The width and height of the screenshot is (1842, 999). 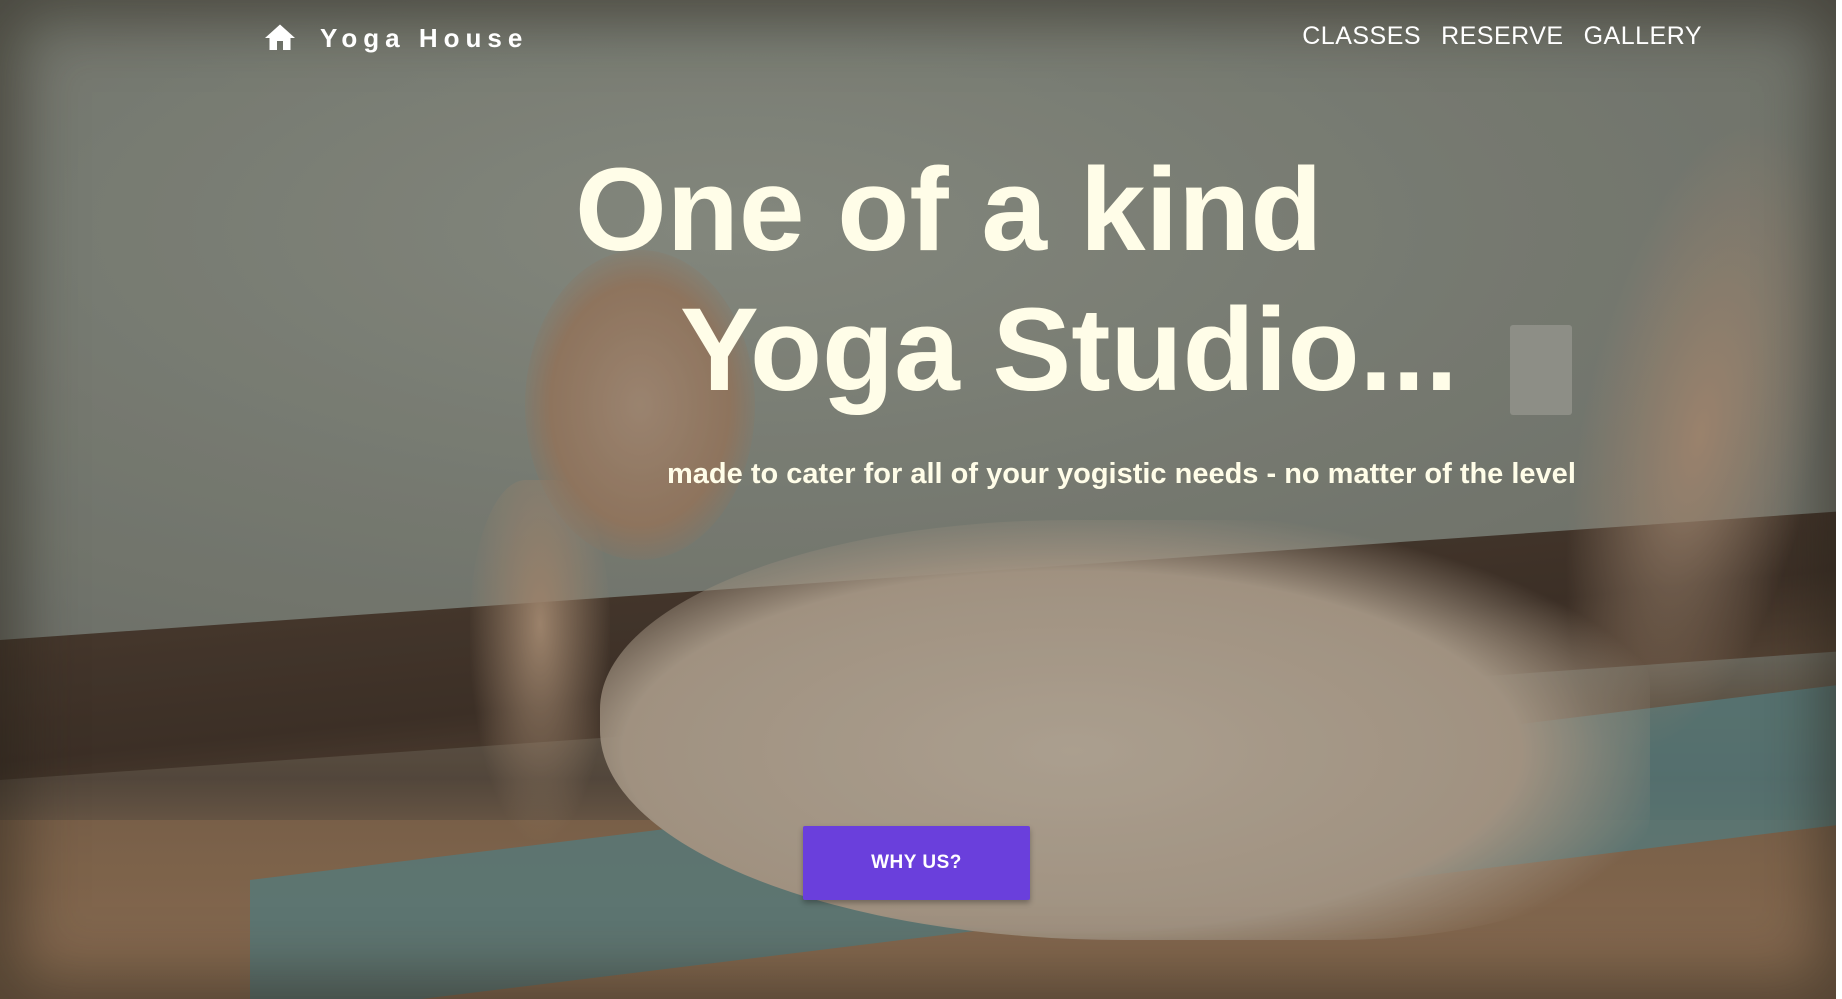 What do you see at coordinates (1643, 36) in the screenshot?
I see `nav-link-gallery: GALLERY` at bounding box center [1643, 36].